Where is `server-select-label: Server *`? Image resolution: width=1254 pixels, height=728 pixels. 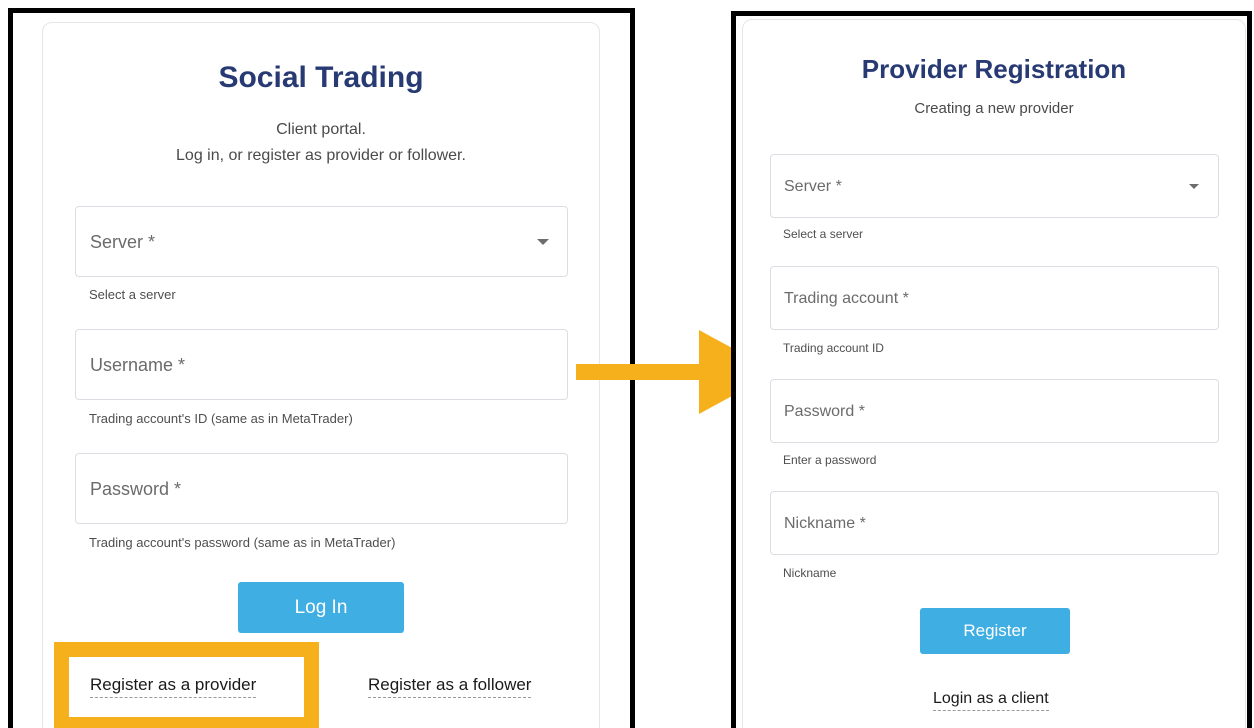 server-select-label: Server * is located at coordinates (123, 242).